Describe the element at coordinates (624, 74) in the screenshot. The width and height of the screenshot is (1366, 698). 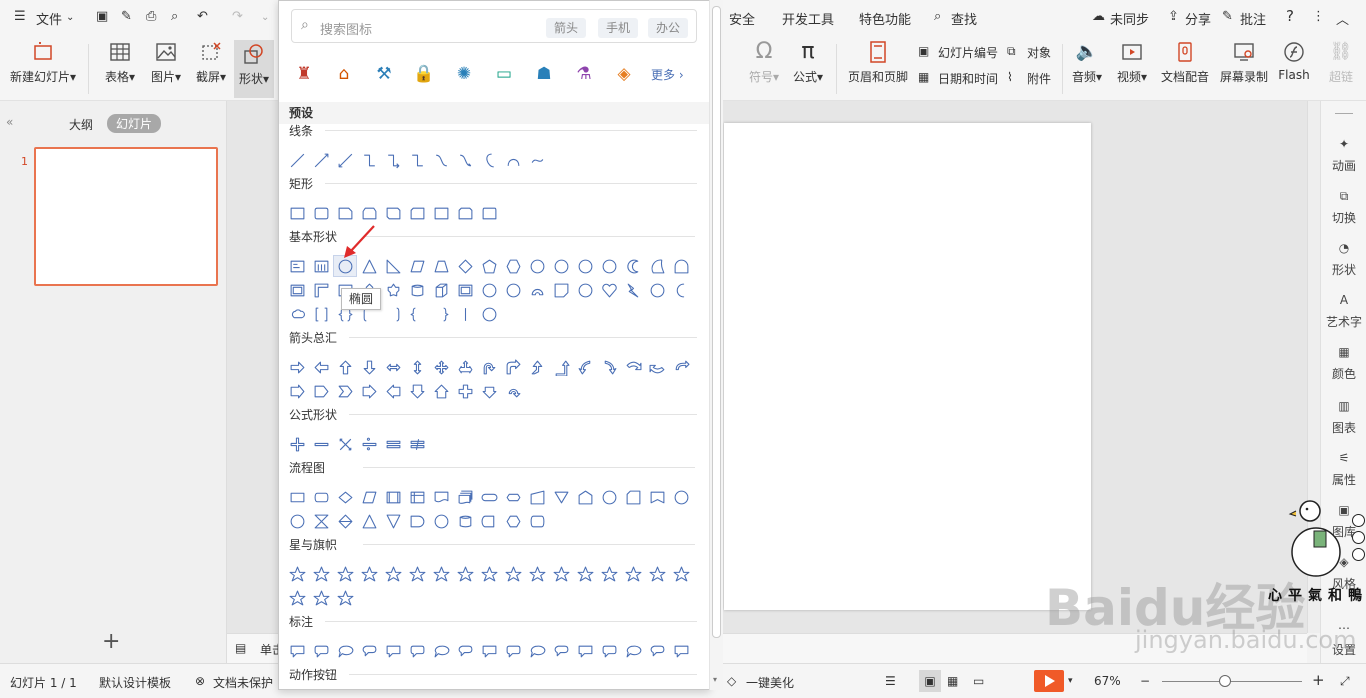
I see `box-icon: ◈` at that location.